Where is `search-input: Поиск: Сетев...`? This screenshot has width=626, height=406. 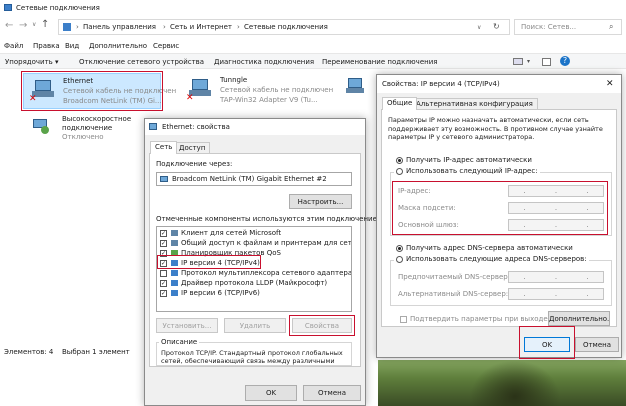 search-input: Поиск: Сетев... is located at coordinates (548, 27).